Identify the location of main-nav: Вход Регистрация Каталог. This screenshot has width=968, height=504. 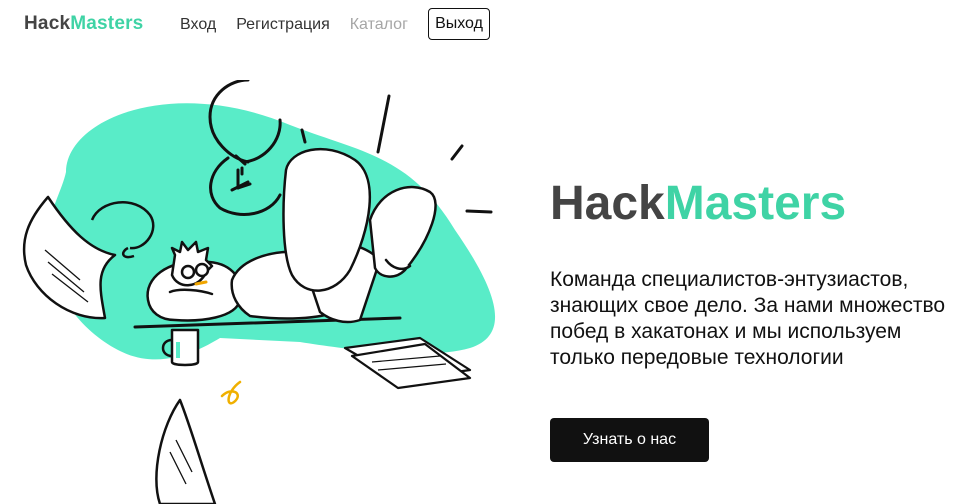
(304, 25).